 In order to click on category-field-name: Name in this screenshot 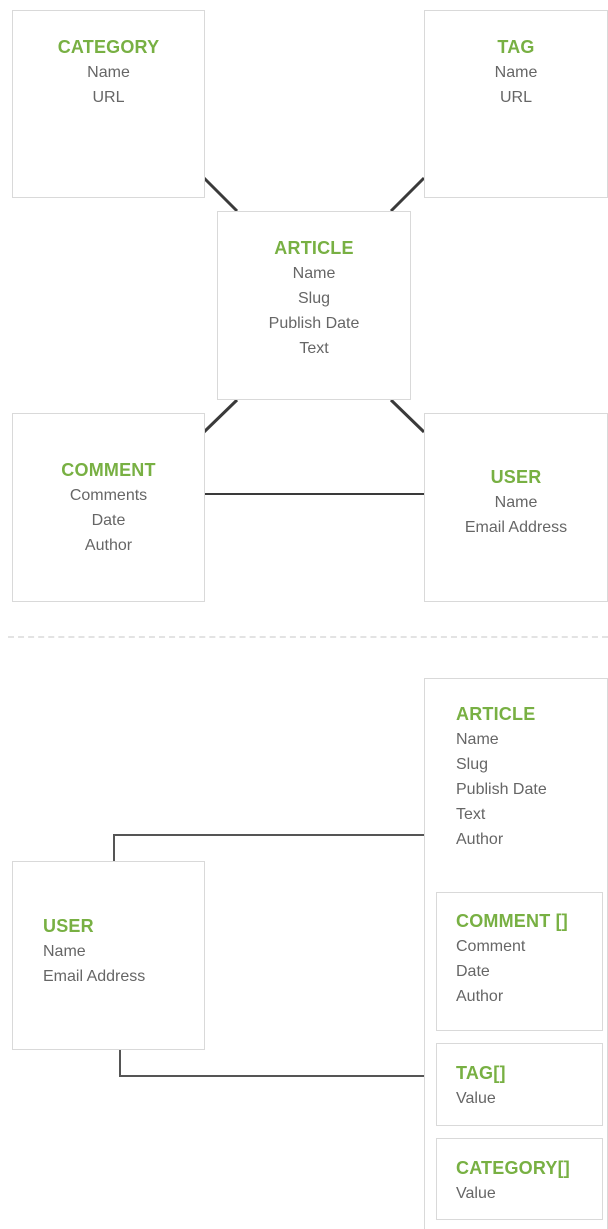, I will do `click(108, 72)`.